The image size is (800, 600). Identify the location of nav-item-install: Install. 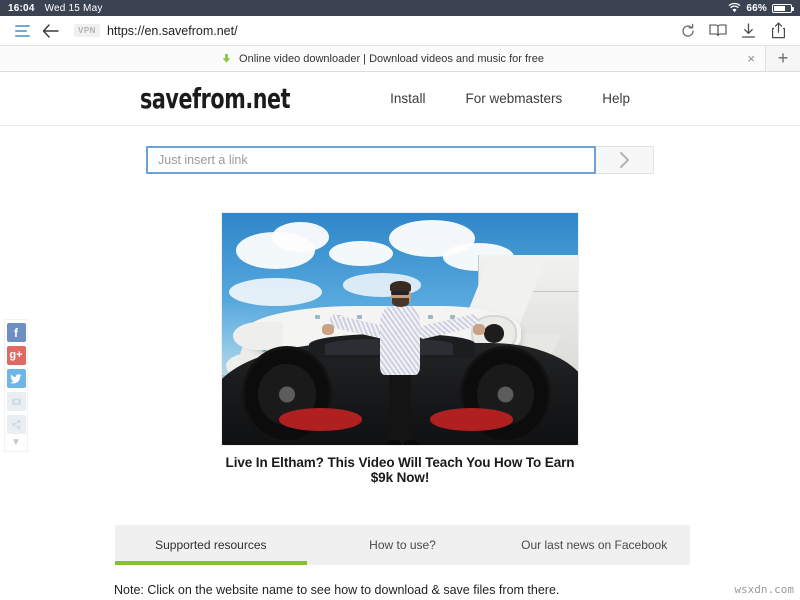
(407, 98).